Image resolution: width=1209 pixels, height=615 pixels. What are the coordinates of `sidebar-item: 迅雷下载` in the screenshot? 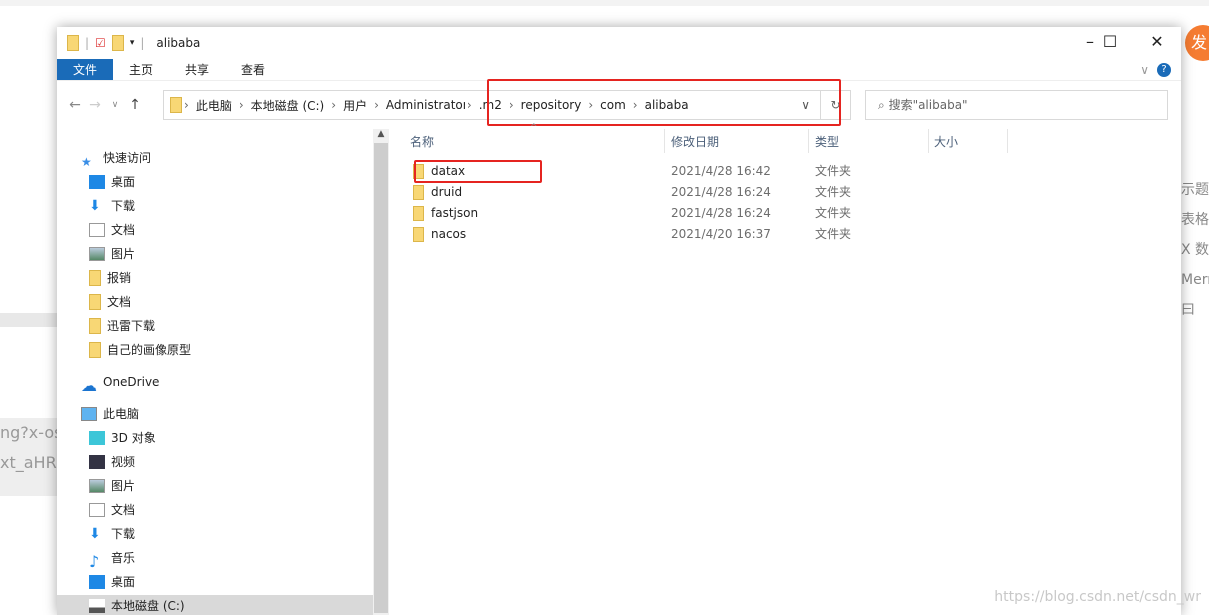 It's located at (231, 326).